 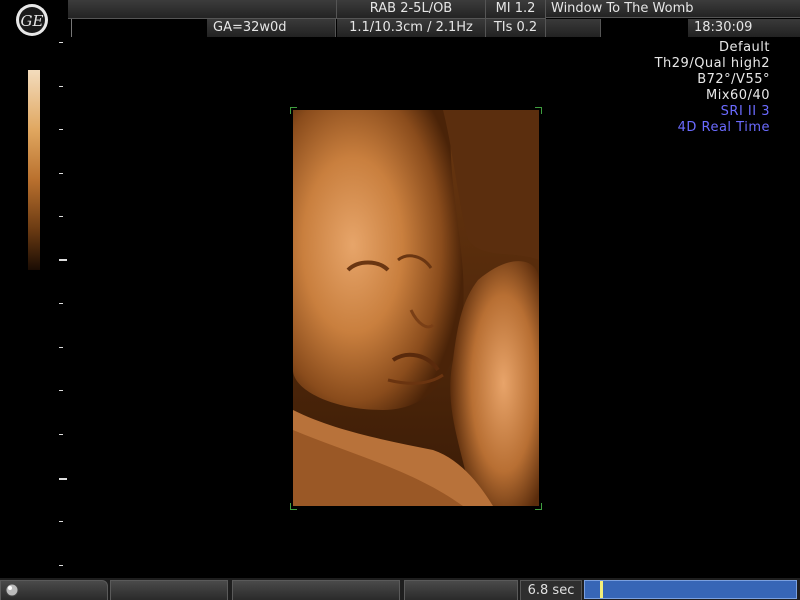 I want to click on cine-position-cursor, so click(x=601, y=589).